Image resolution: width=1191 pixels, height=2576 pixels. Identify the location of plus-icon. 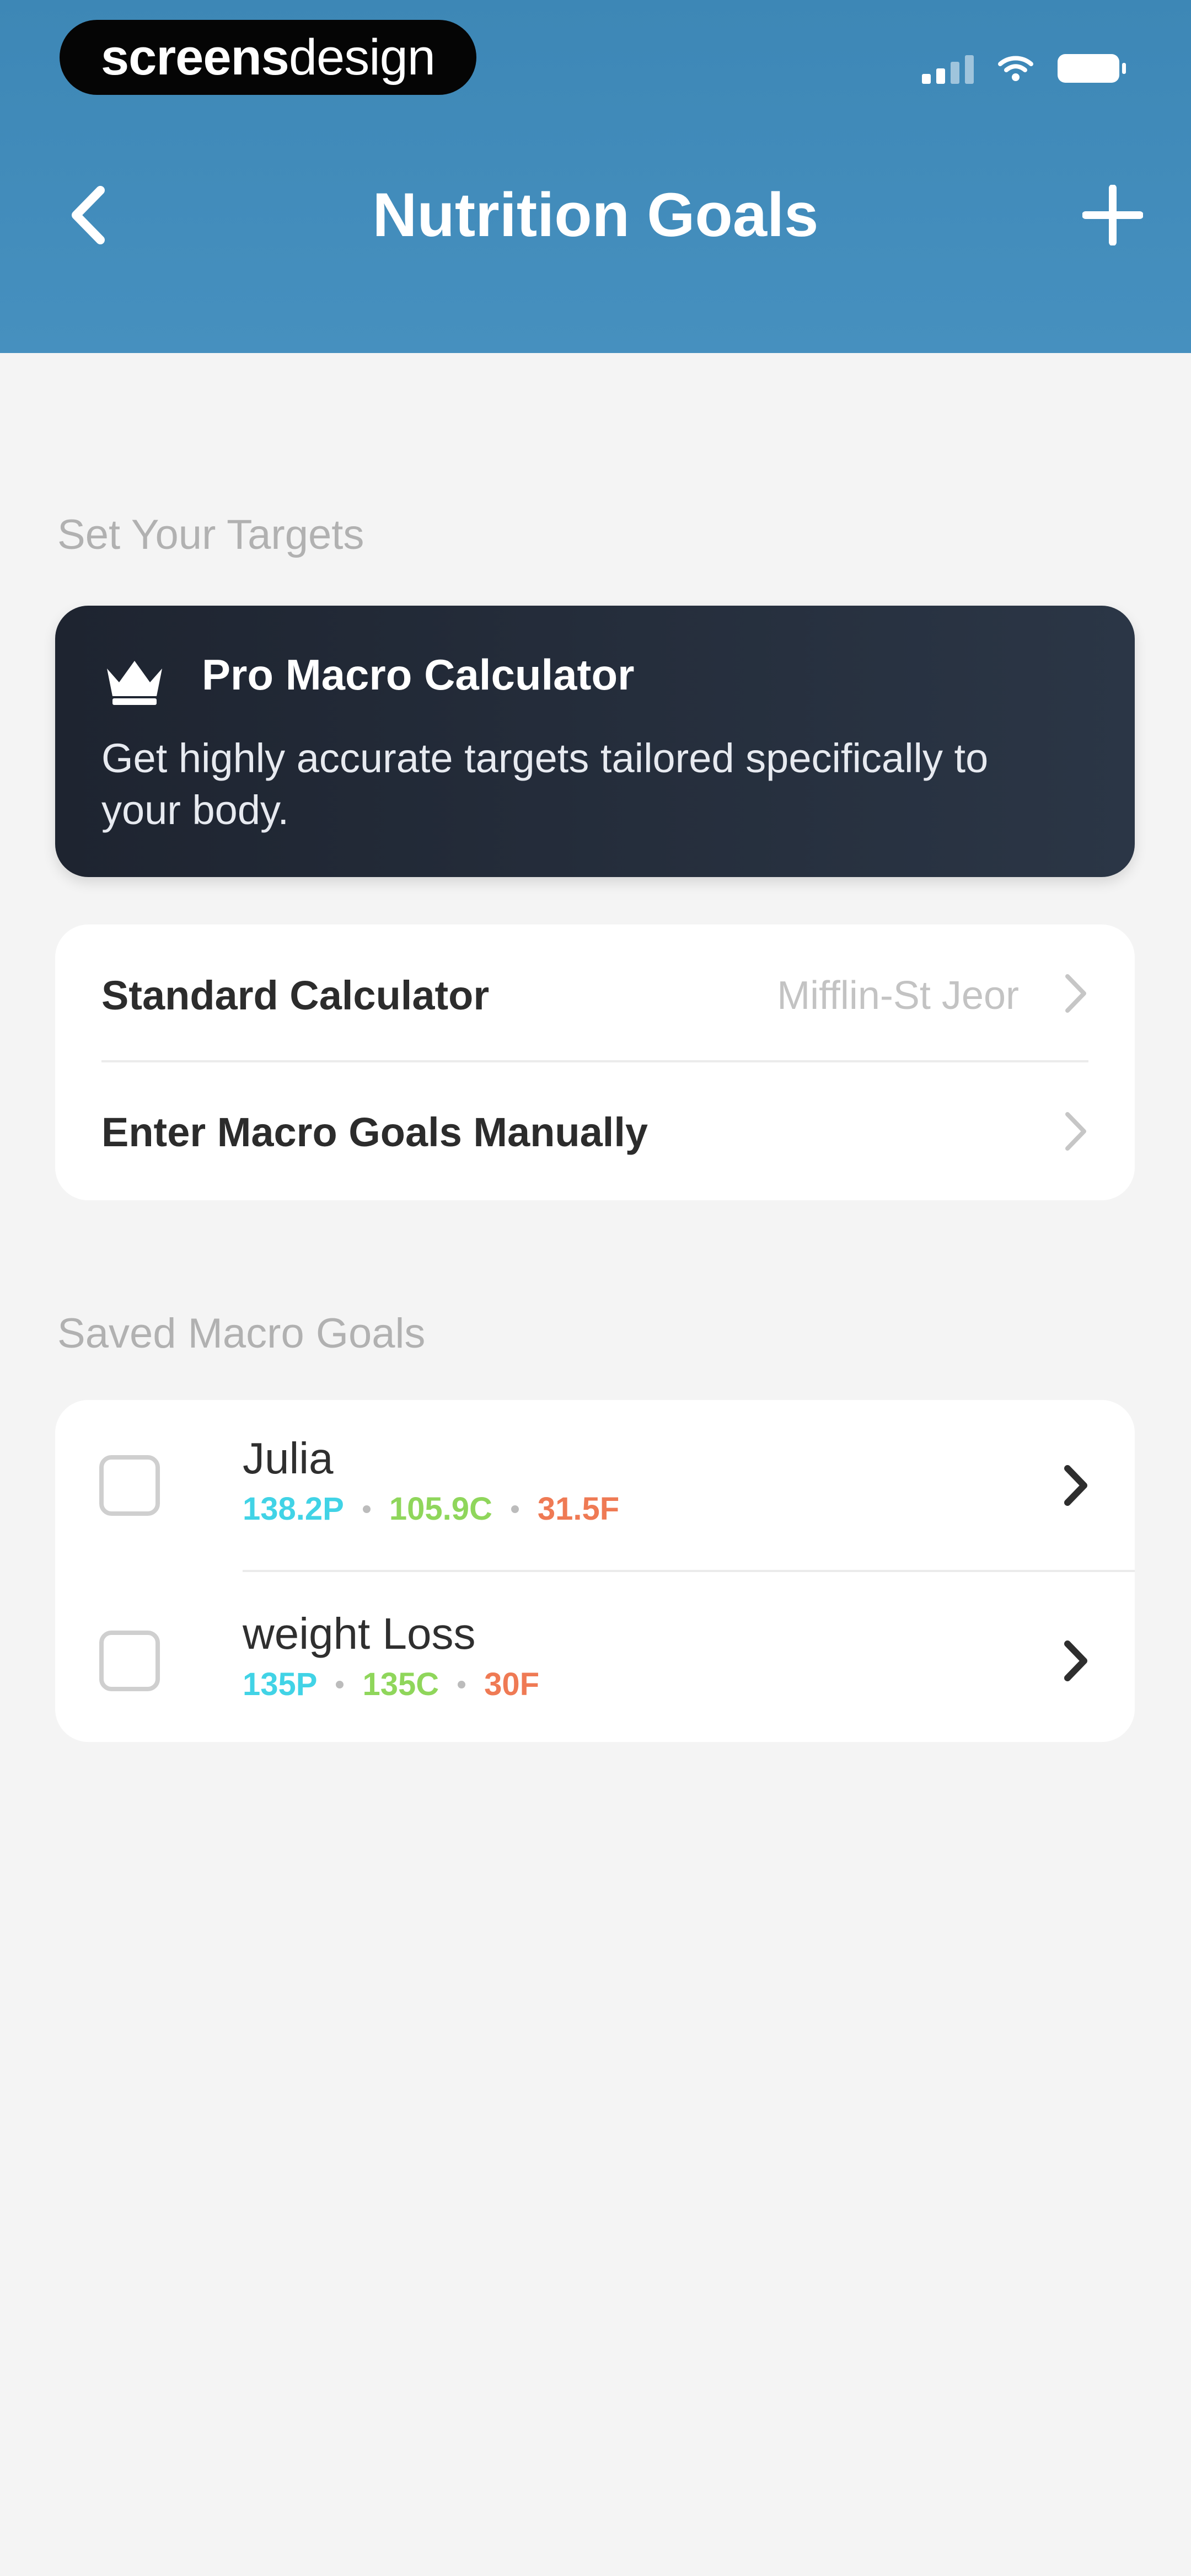
(1112, 215).